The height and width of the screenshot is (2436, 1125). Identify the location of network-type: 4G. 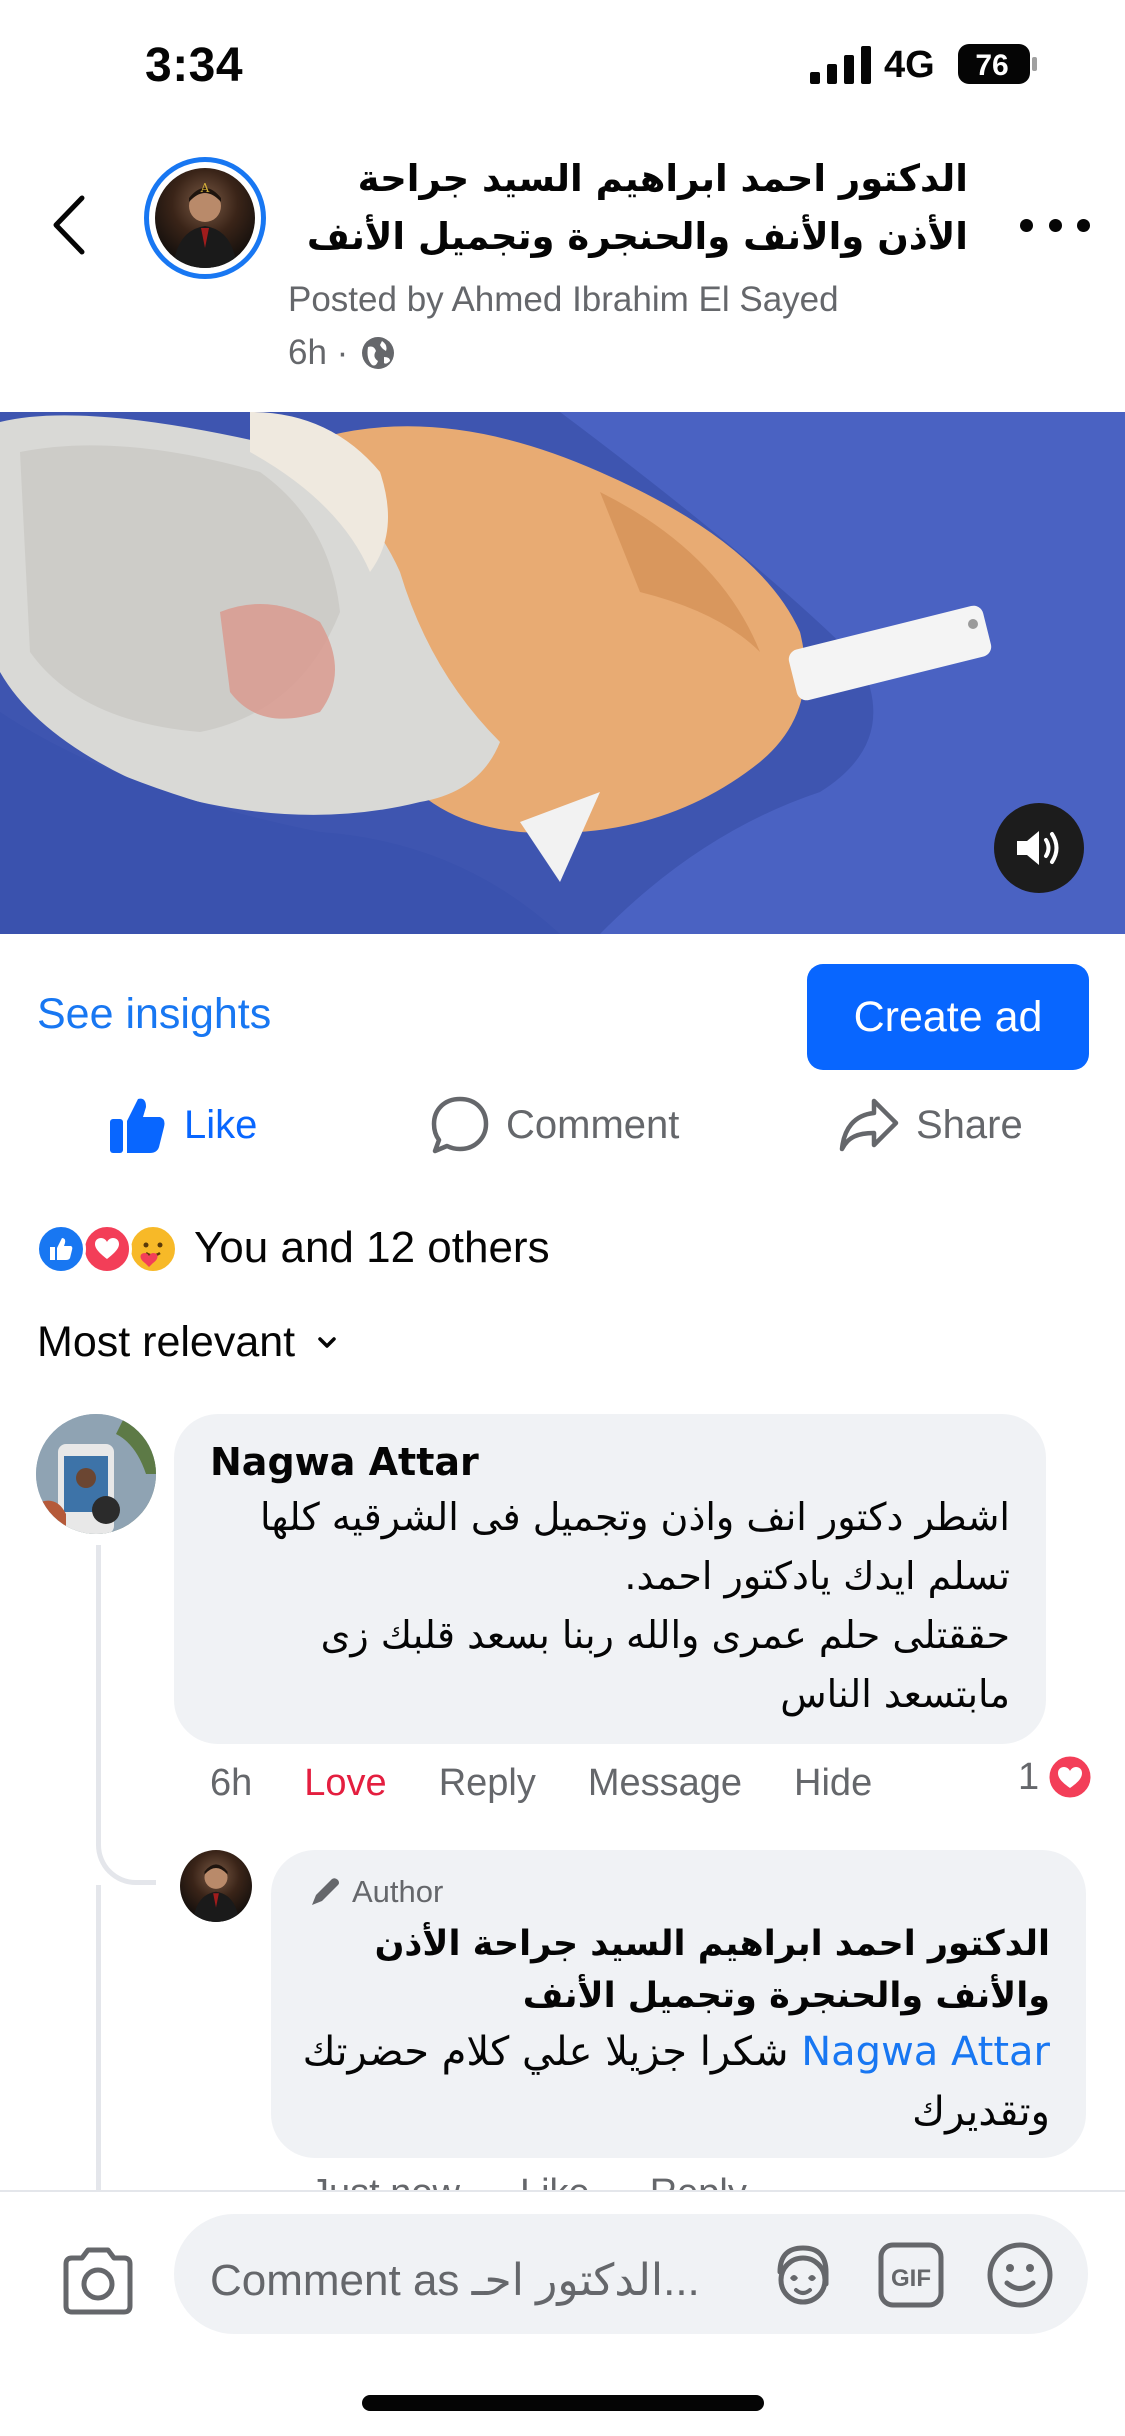
(909, 65).